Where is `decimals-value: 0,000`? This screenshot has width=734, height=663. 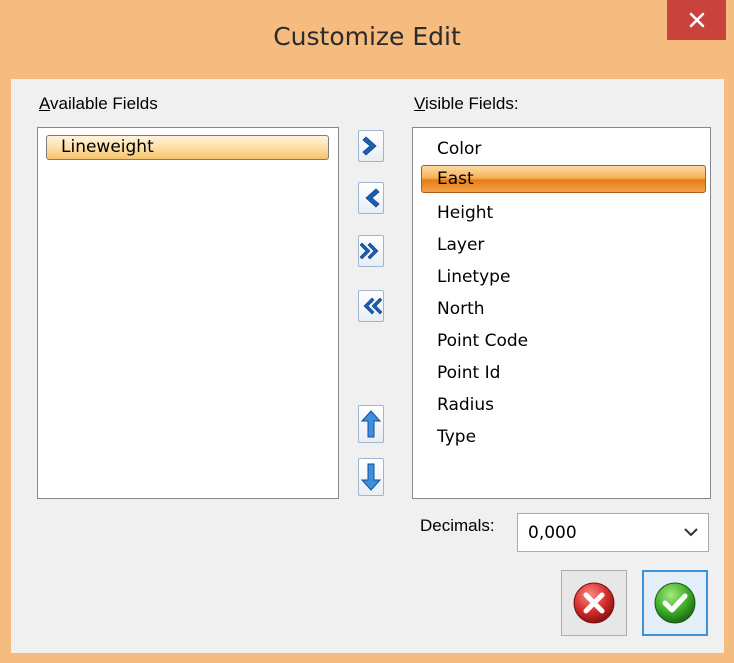
decimals-value: 0,000 is located at coordinates (552, 533).